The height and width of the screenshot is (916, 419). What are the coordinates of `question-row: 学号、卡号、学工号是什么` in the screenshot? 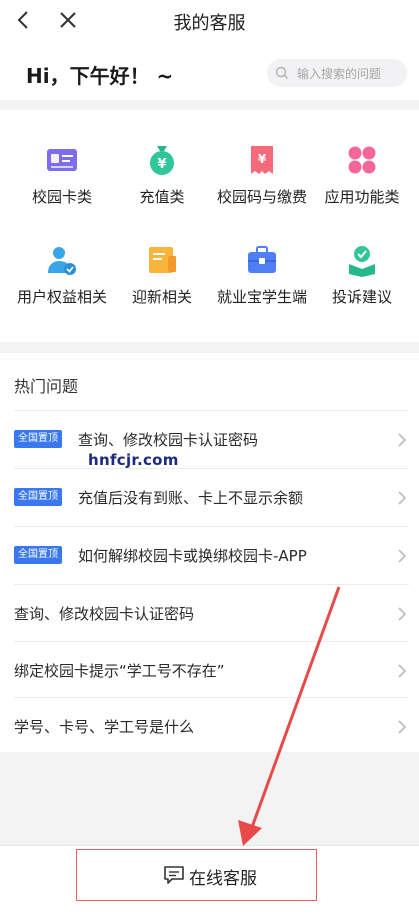 It's located at (211, 726).